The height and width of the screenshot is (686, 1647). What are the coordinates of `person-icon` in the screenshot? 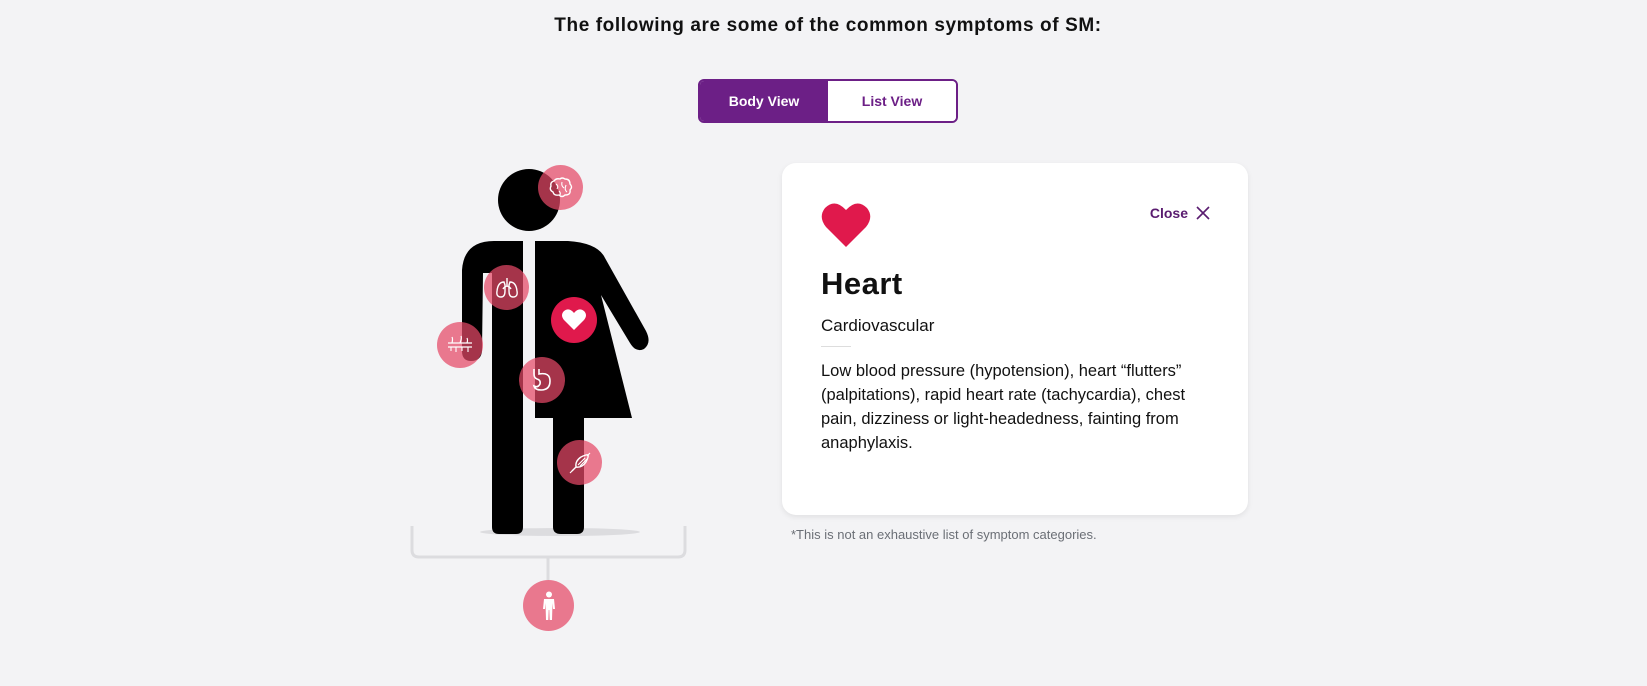 It's located at (548, 605).